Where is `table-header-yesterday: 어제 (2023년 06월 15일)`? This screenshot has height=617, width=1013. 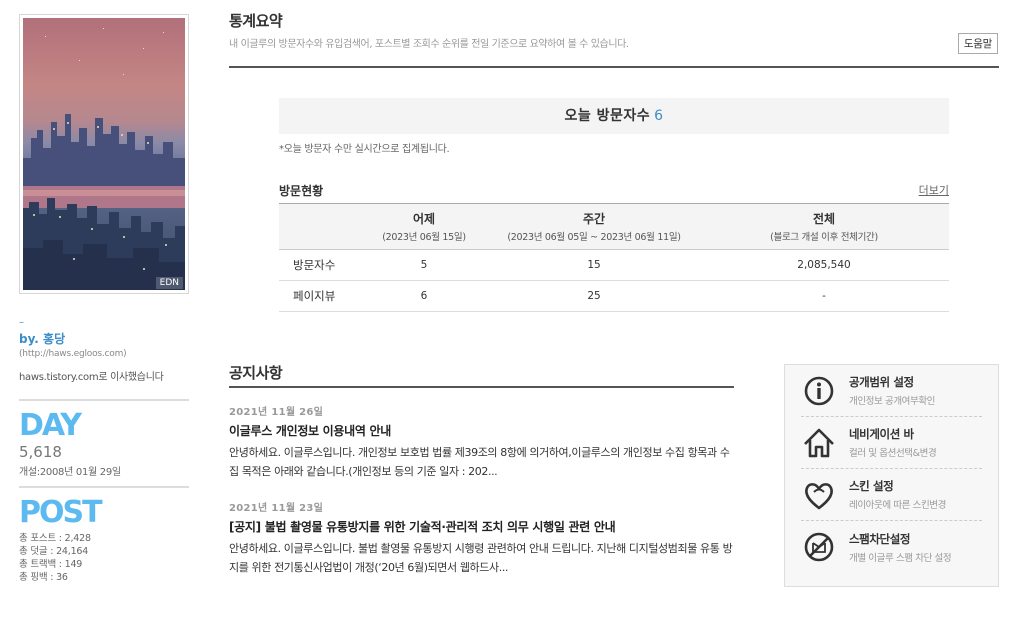 table-header-yesterday: 어제 (2023년 06월 15일) is located at coordinates (424, 226).